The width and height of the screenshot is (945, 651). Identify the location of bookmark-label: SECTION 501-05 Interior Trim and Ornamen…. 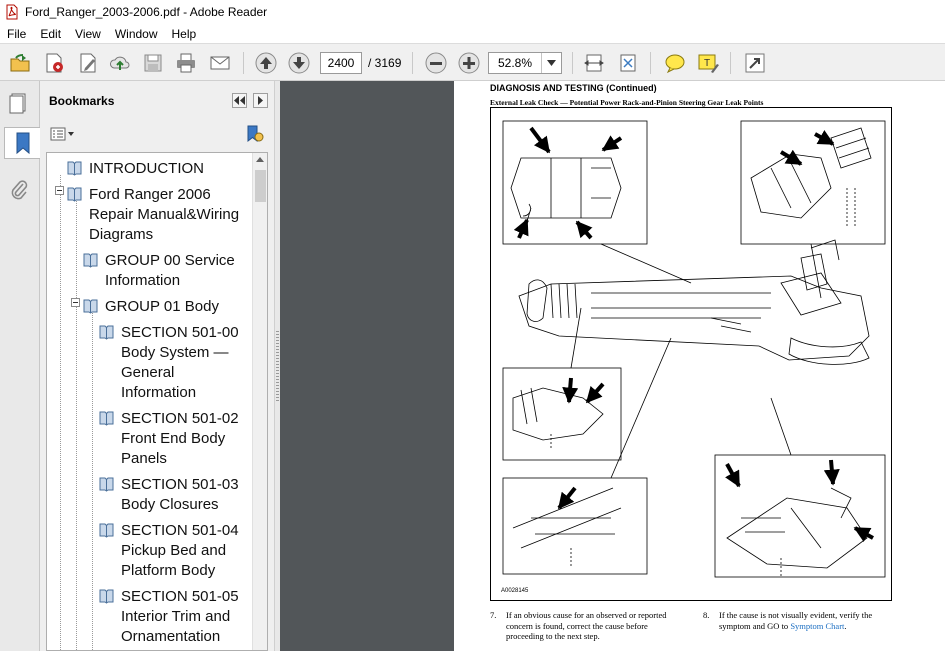
(180, 616).